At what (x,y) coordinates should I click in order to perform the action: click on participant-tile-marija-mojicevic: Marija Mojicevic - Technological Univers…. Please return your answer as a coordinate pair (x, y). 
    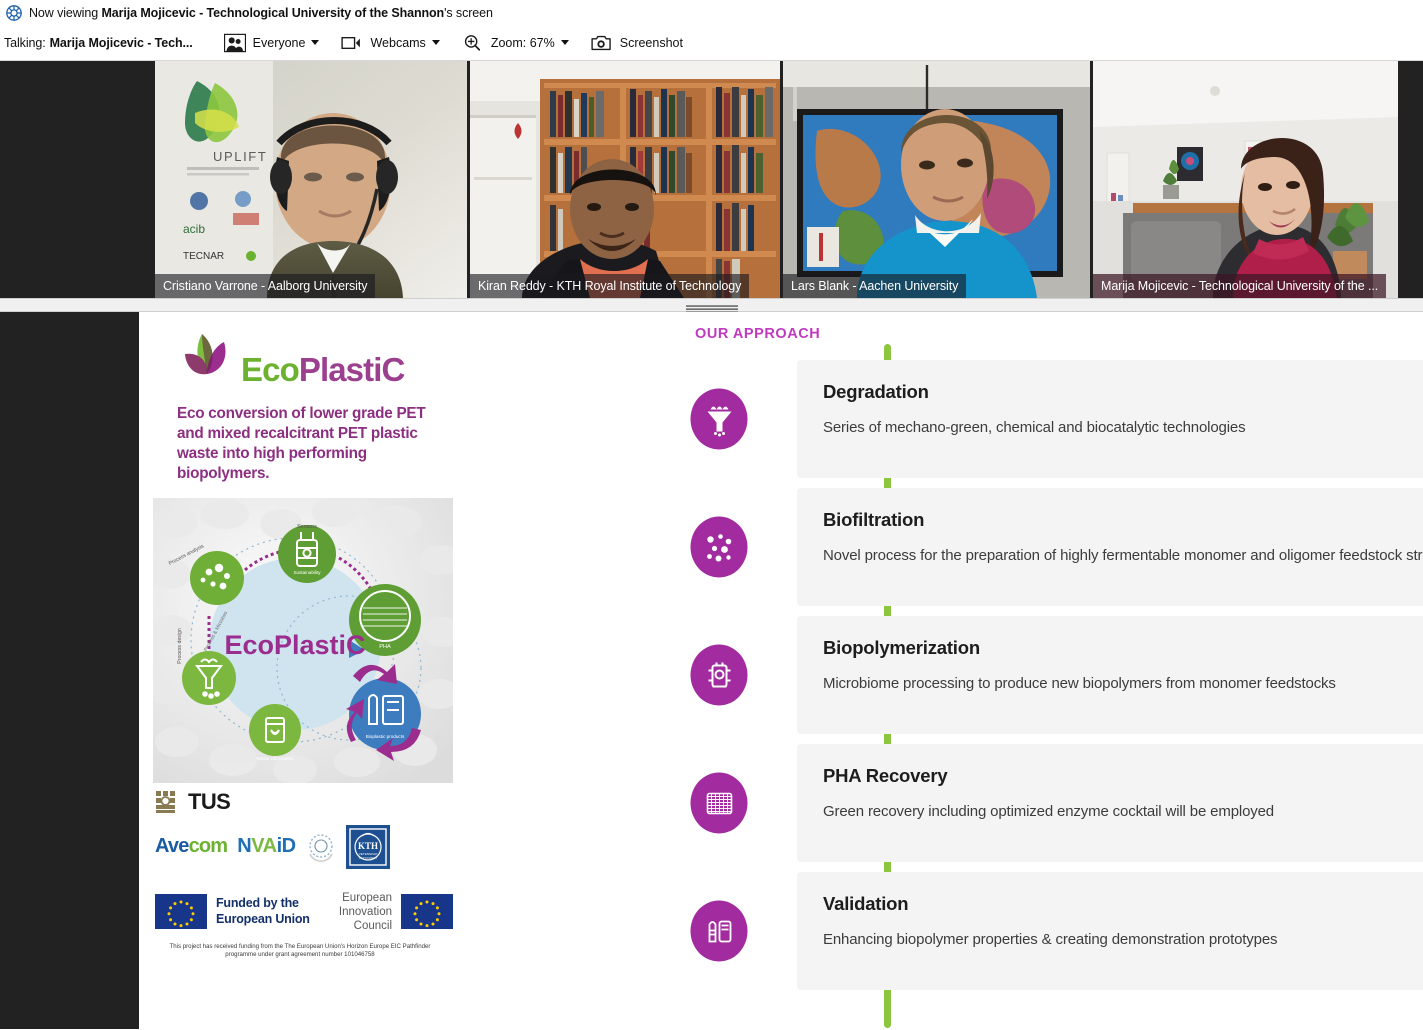
    Looking at the image, I should click on (1245, 179).